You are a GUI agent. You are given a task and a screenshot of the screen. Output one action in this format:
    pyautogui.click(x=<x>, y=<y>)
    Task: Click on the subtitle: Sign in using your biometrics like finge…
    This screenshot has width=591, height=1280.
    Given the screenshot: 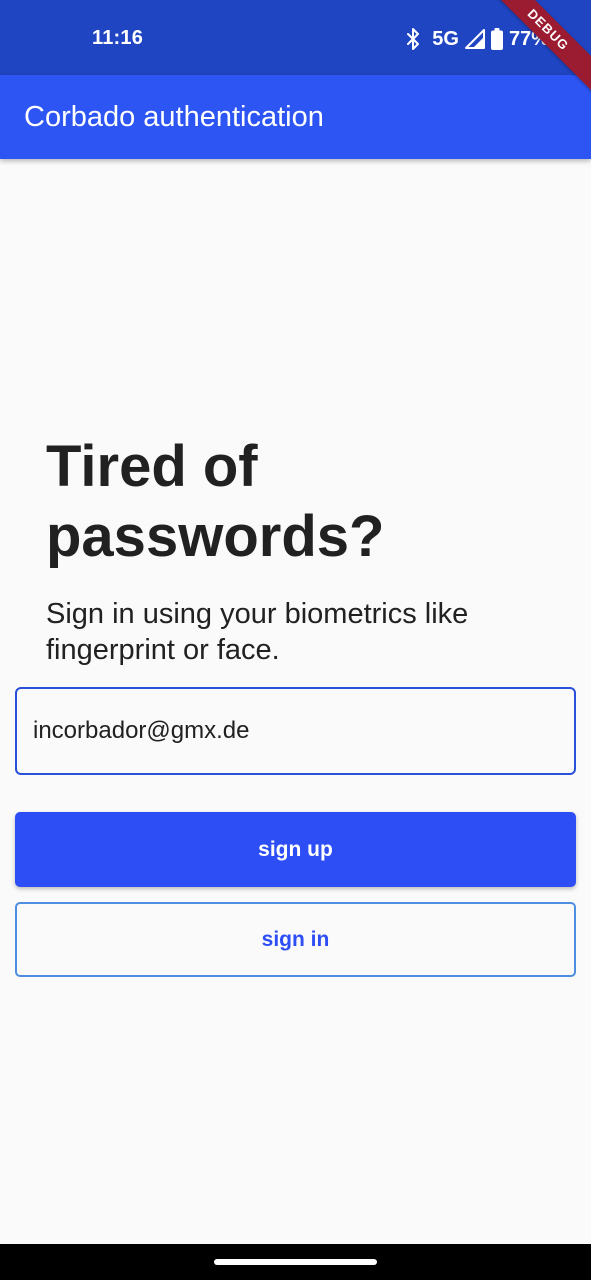 What is the action you would take?
    pyautogui.click(x=257, y=632)
    